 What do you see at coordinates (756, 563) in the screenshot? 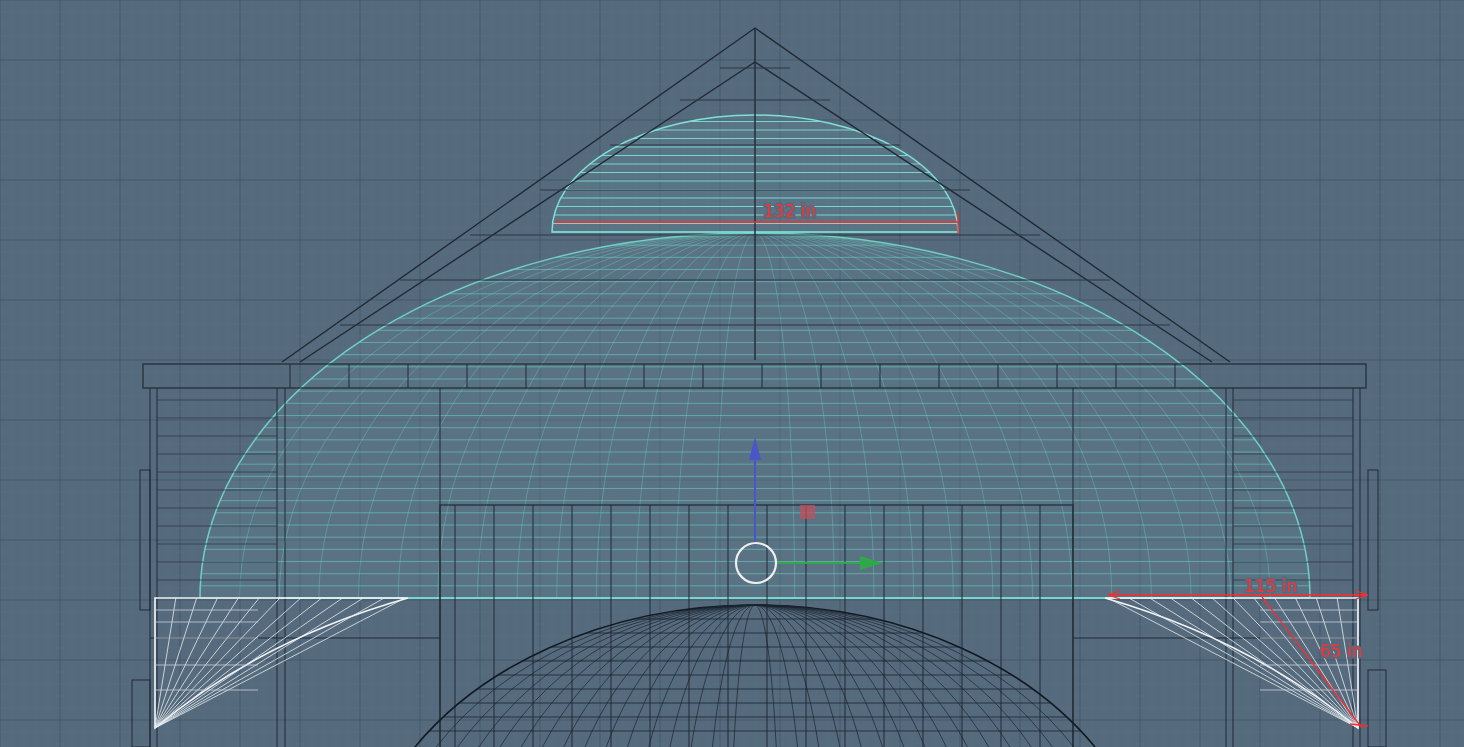
I see `pivot-handle` at bounding box center [756, 563].